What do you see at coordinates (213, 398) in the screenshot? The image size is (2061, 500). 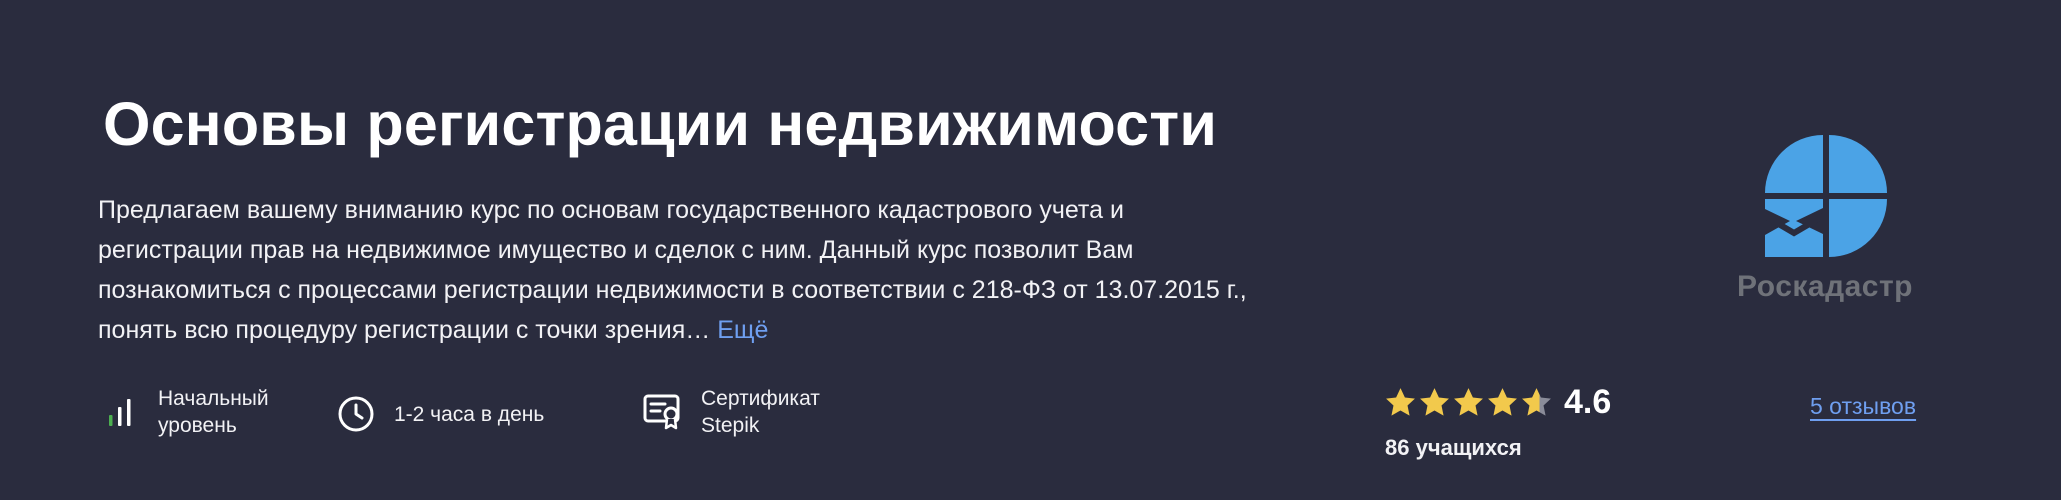 I see `feature-level-line1: Начальный` at bounding box center [213, 398].